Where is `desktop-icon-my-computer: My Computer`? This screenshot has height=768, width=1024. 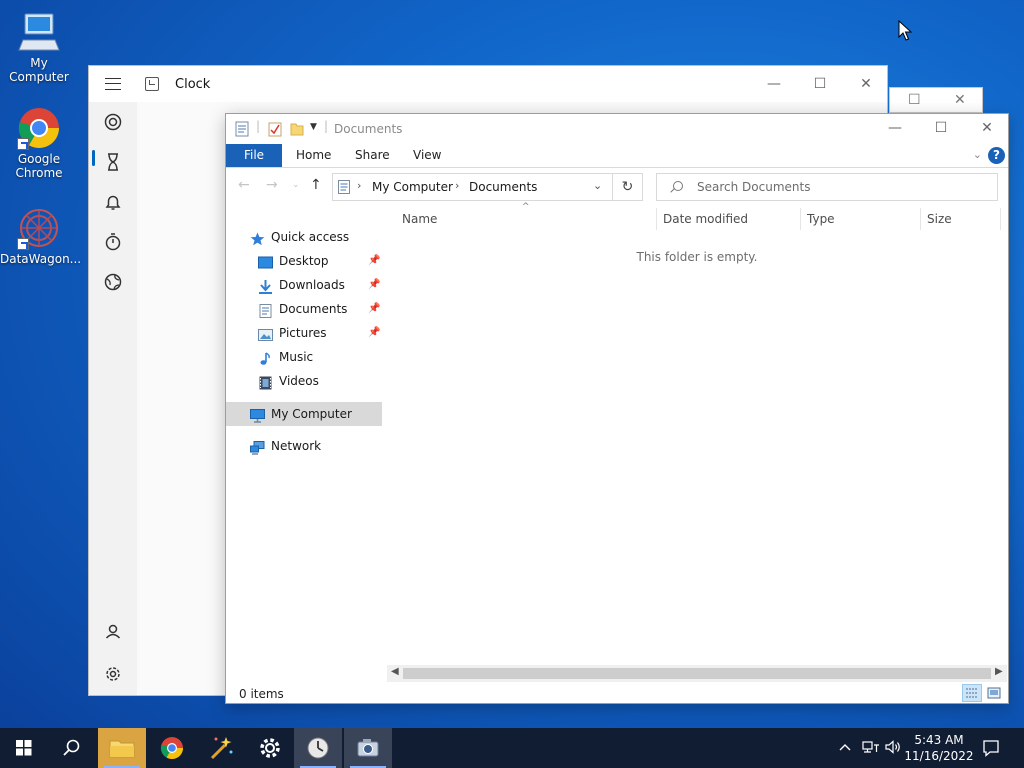
desktop-icon-my-computer: My Computer is located at coordinates (39, 47).